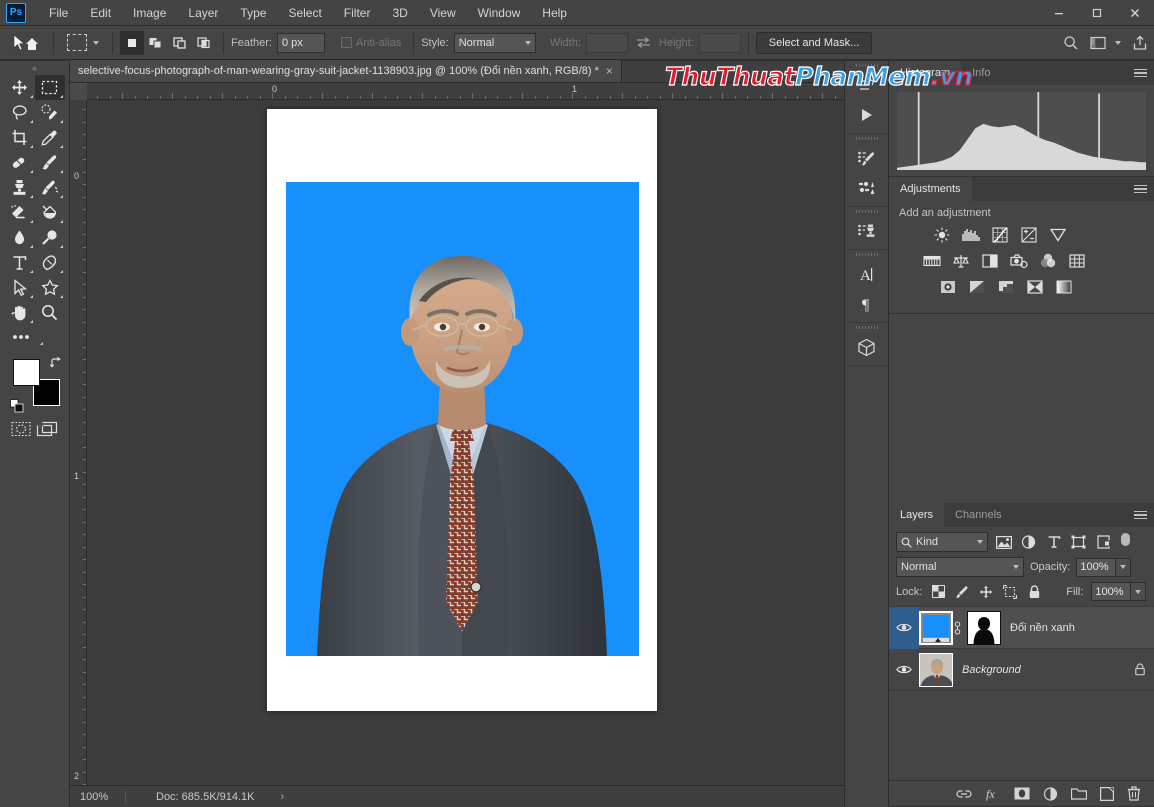  Describe the element at coordinates (494, 42) in the screenshot. I see `style-select: Normal` at that location.